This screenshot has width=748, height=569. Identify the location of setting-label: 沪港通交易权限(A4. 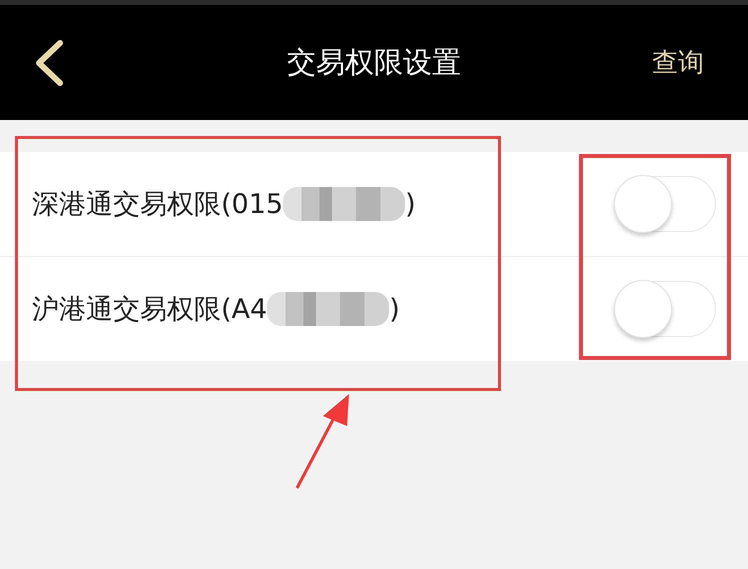
(150, 310).